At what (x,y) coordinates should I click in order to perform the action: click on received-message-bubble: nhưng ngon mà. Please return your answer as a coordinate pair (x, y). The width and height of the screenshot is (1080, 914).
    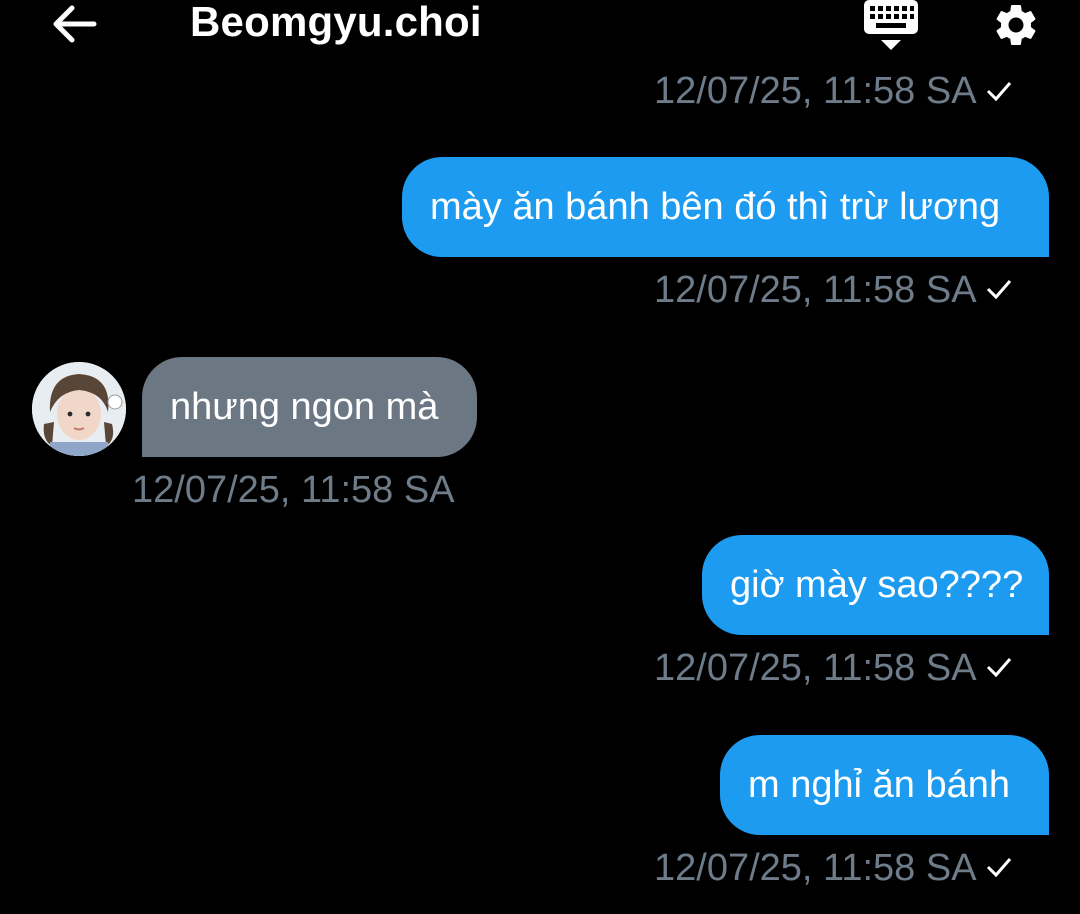
    Looking at the image, I should click on (309, 407).